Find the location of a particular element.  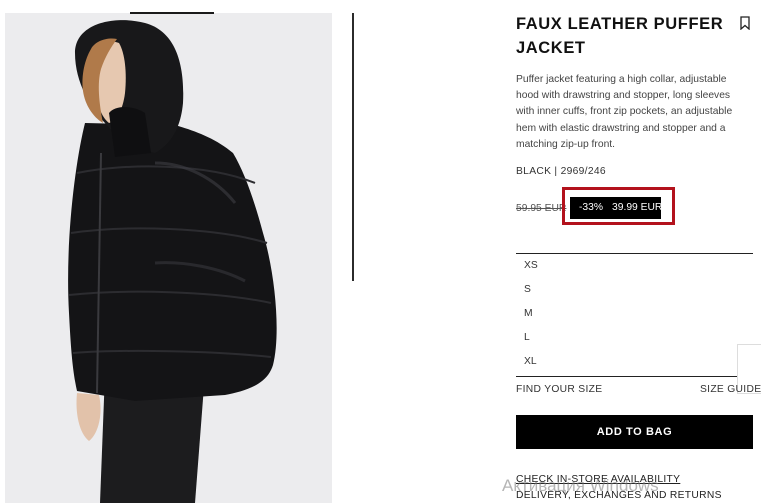

size-option-l: L is located at coordinates (527, 337).